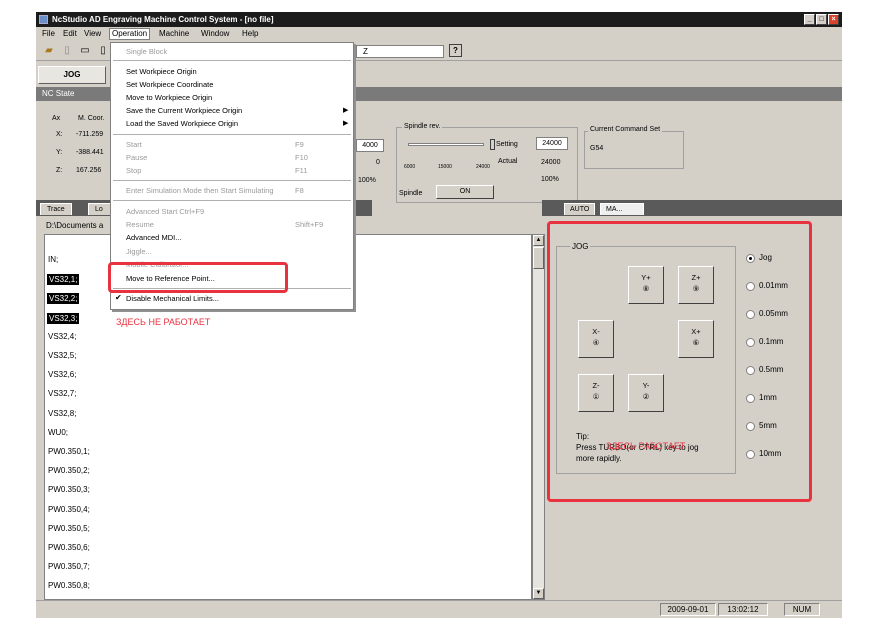 This screenshot has width=877, height=635. Describe the element at coordinates (410, 167) in the screenshot. I see `spindle-tick-6000: 6000` at that location.